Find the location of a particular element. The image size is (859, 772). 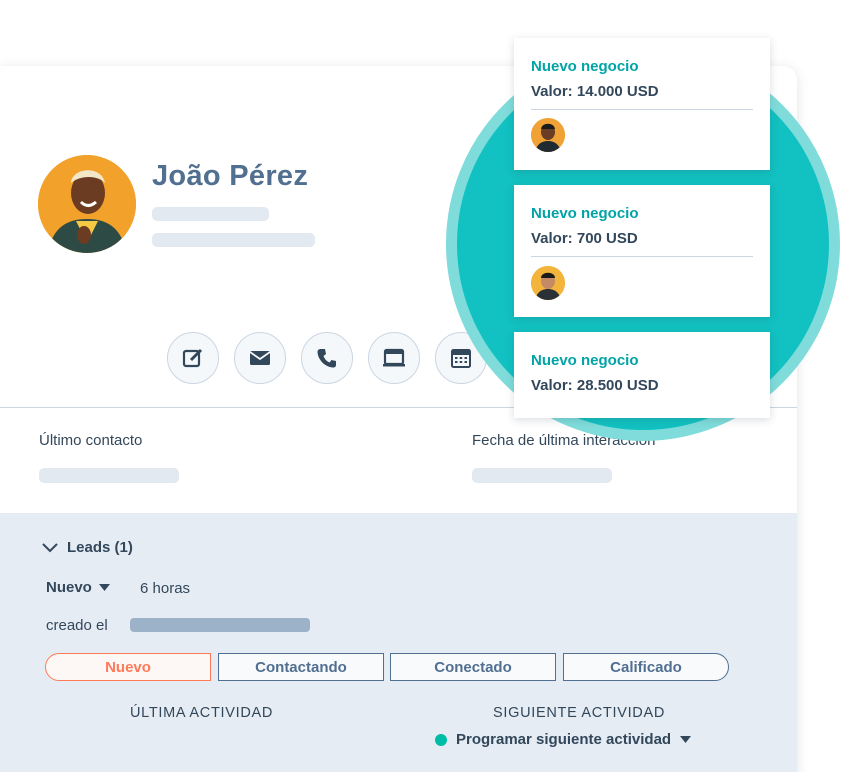

meeting-icon is located at coordinates (394, 357).